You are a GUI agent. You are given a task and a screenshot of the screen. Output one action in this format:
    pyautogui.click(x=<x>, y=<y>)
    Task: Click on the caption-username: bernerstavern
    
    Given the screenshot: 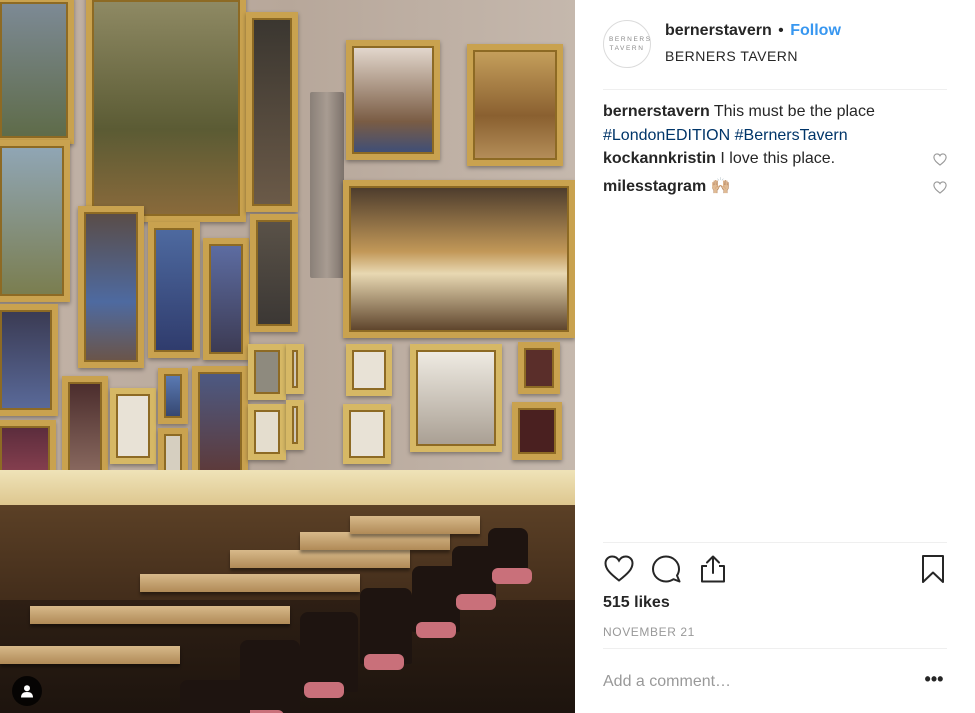 What is the action you would take?
    pyautogui.click(x=656, y=111)
    